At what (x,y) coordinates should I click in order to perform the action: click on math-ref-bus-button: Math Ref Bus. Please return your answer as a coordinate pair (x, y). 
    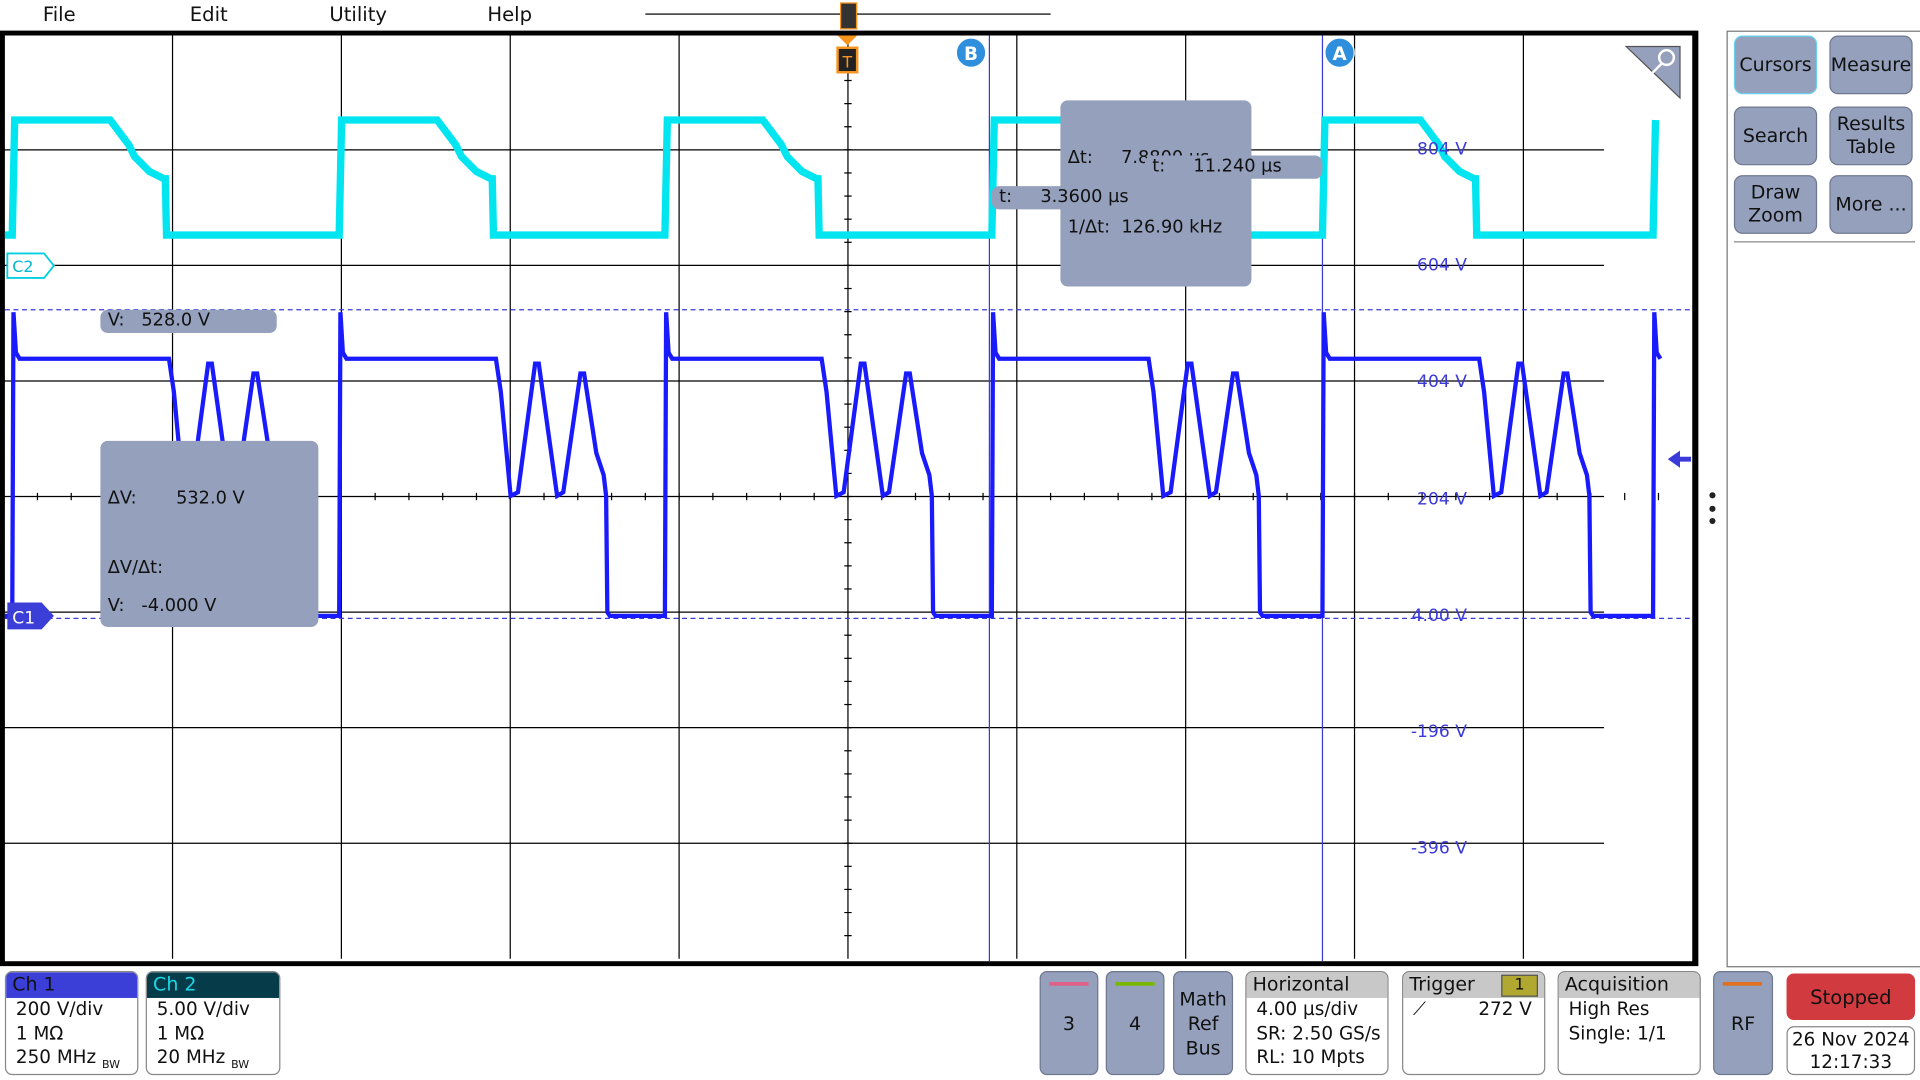
    Looking at the image, I should click on (1203, 1023).